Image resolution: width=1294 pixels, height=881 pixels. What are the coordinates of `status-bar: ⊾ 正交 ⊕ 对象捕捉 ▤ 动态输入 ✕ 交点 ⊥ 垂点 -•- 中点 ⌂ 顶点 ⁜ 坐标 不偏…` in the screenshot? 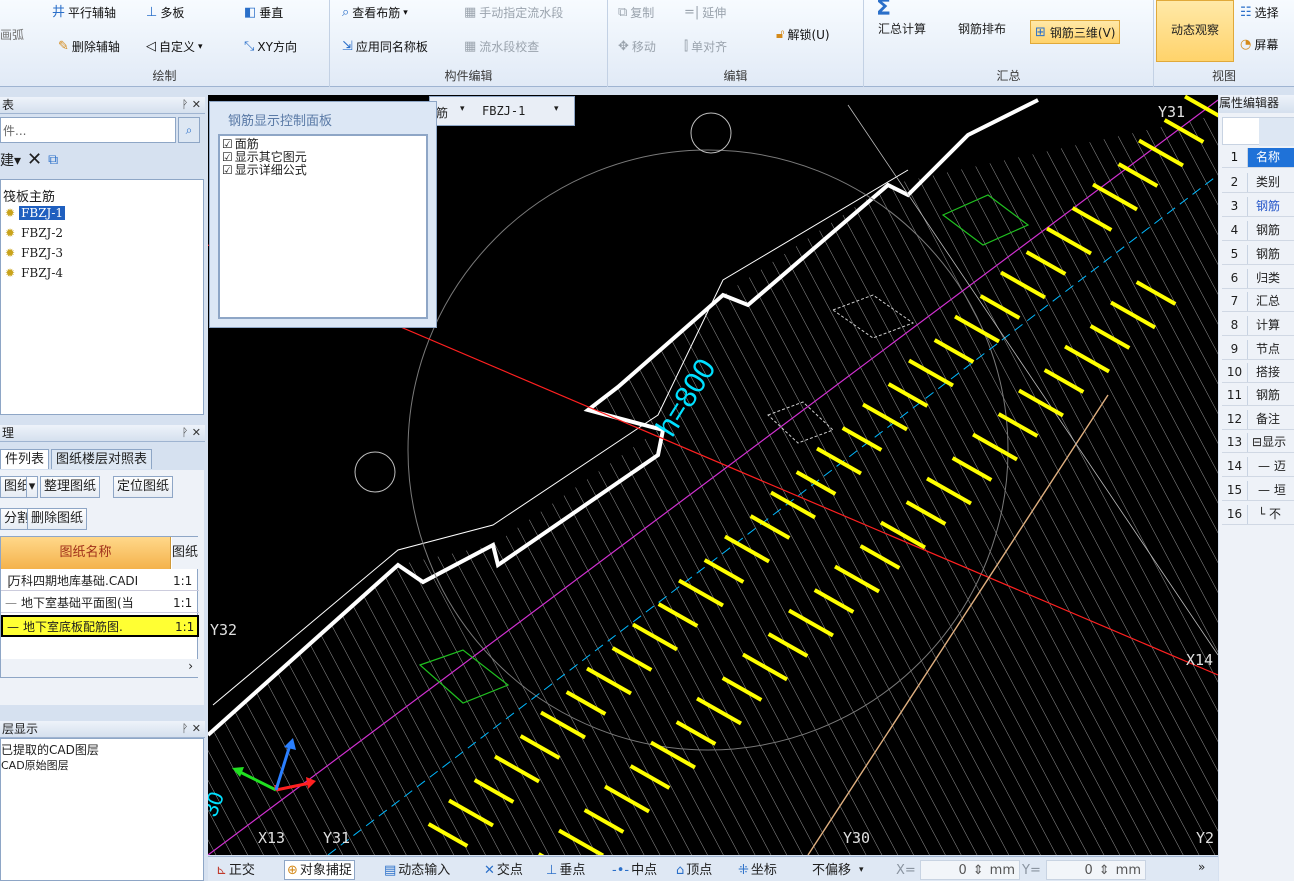 It's located at (713, 868).